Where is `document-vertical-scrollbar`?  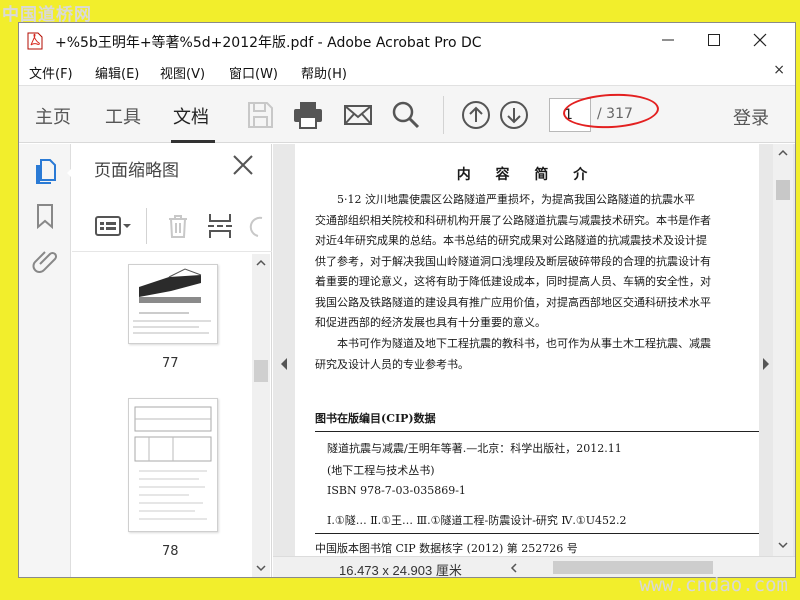 document-vertical-scrollbar is located at coordinates (783, 350).